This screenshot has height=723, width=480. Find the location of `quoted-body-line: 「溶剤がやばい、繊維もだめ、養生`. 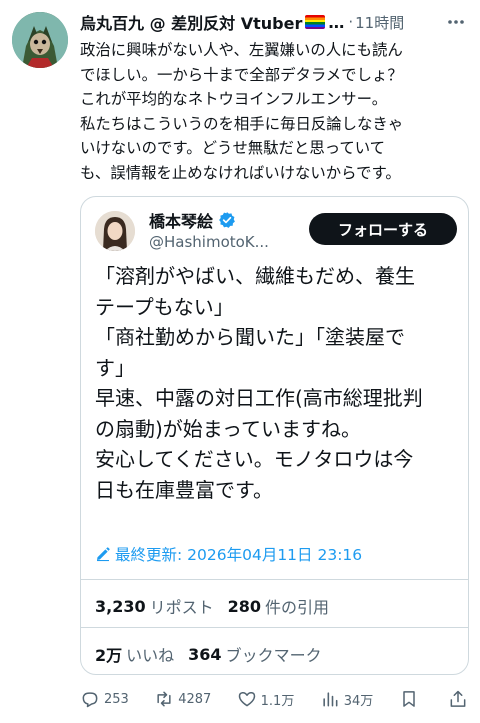

quoted-body-line: 「溶剤がやばい、繊維もだめ、養生 is located at coordinates (255, 276).